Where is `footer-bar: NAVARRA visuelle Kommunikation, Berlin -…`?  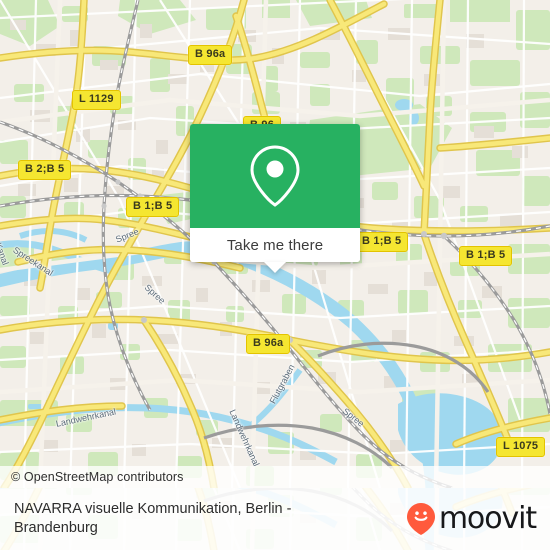 footer-bar: NAVARRA visuelle Kommunikation, Berlin -… is located at coordinates (275, 519).